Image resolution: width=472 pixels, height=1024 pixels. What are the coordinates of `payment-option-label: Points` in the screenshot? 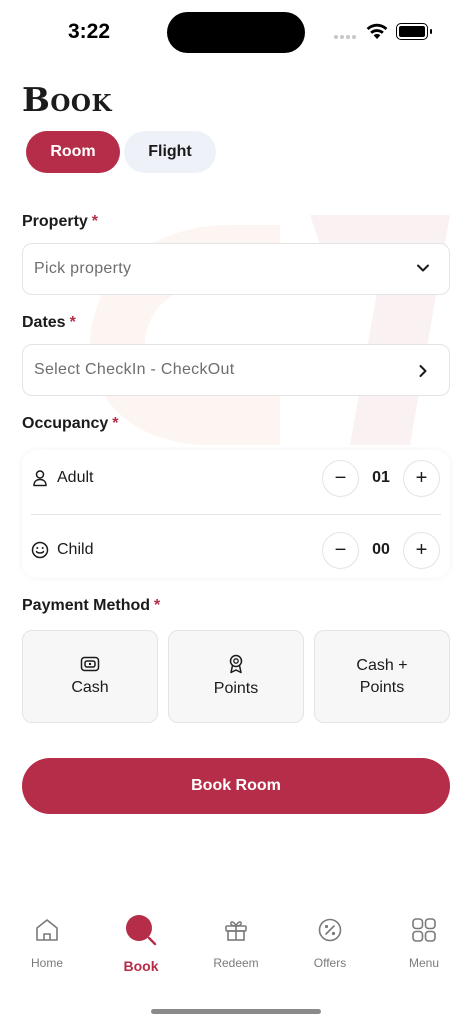 It's located at (236, 688).